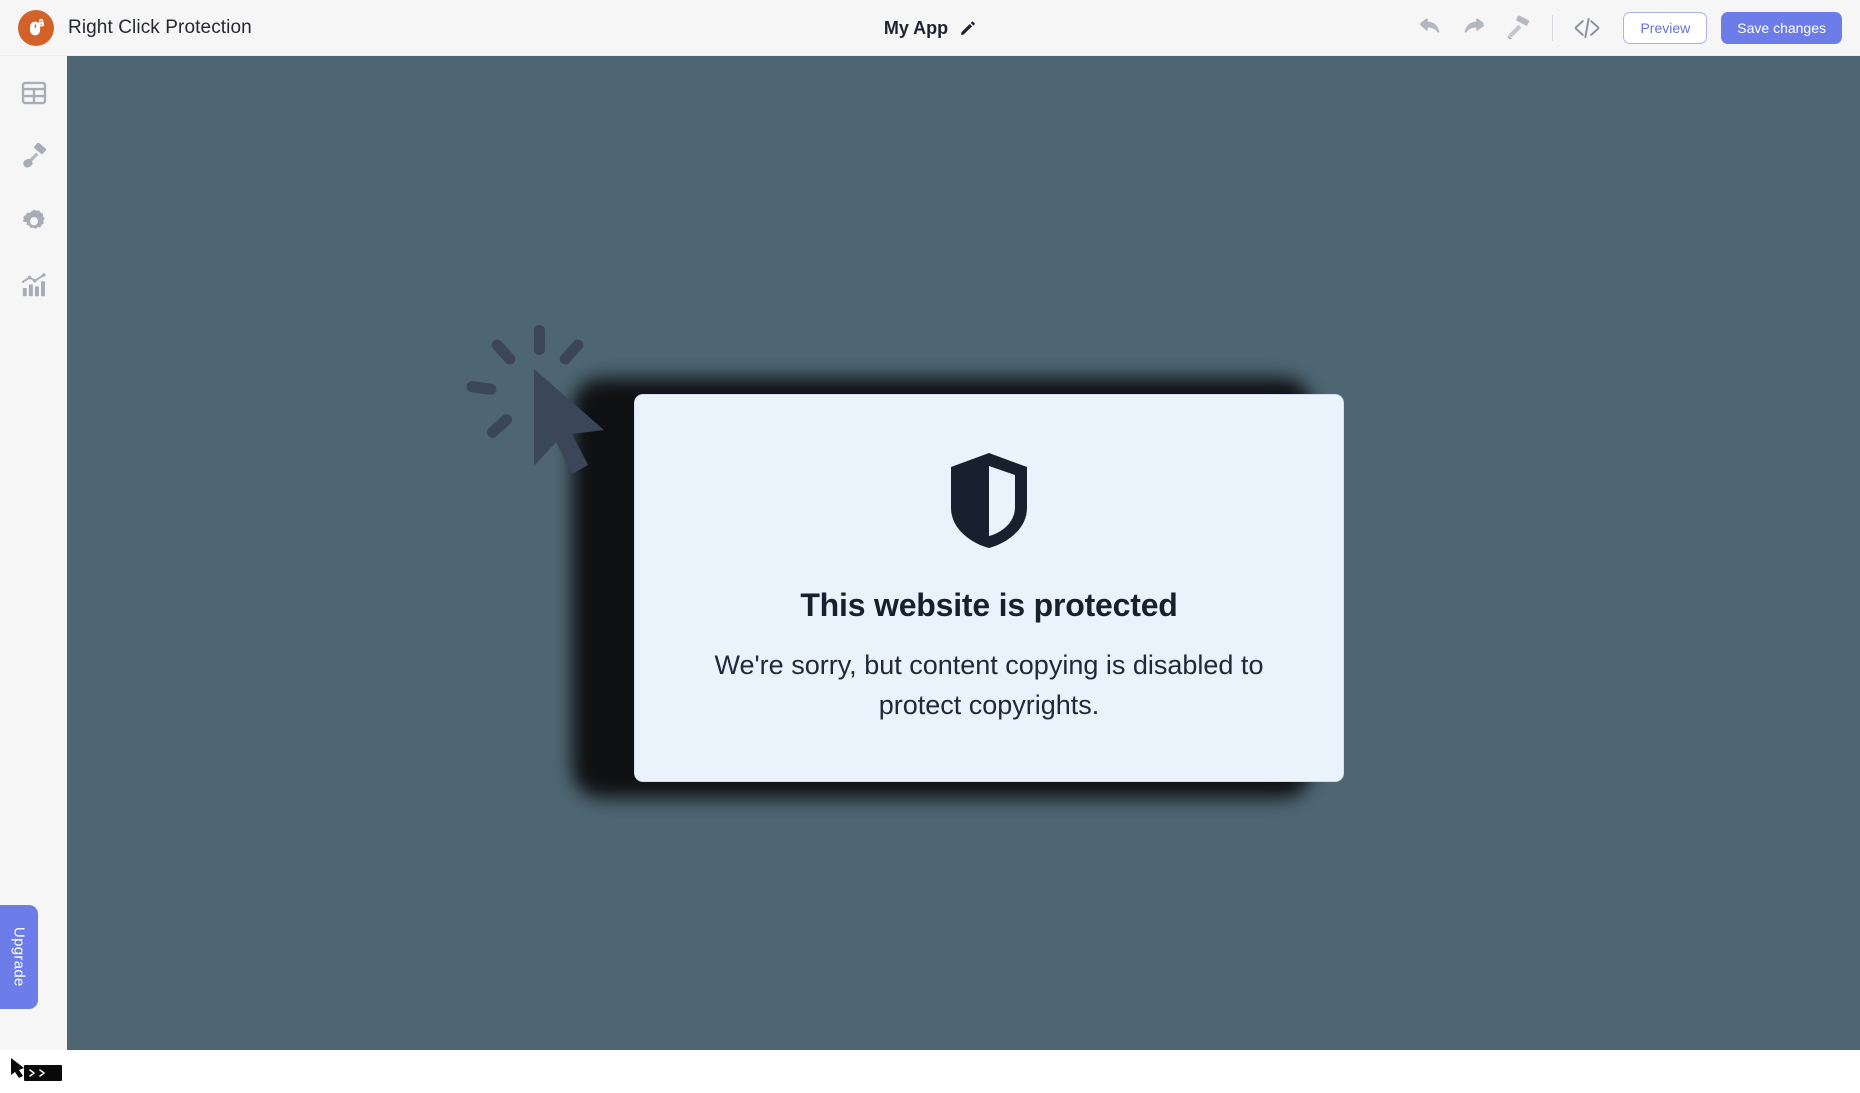 This screenshot has height=1093, width=1860. I want to click on sidebar-items, so click(33, 187).